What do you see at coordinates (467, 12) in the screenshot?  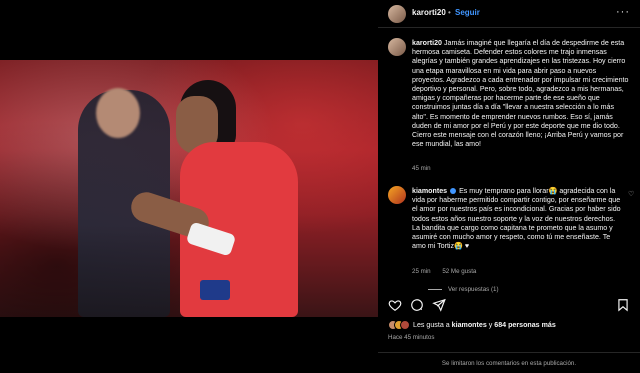 I see `follow-button: Seguir` at bounding box center [467, 12].